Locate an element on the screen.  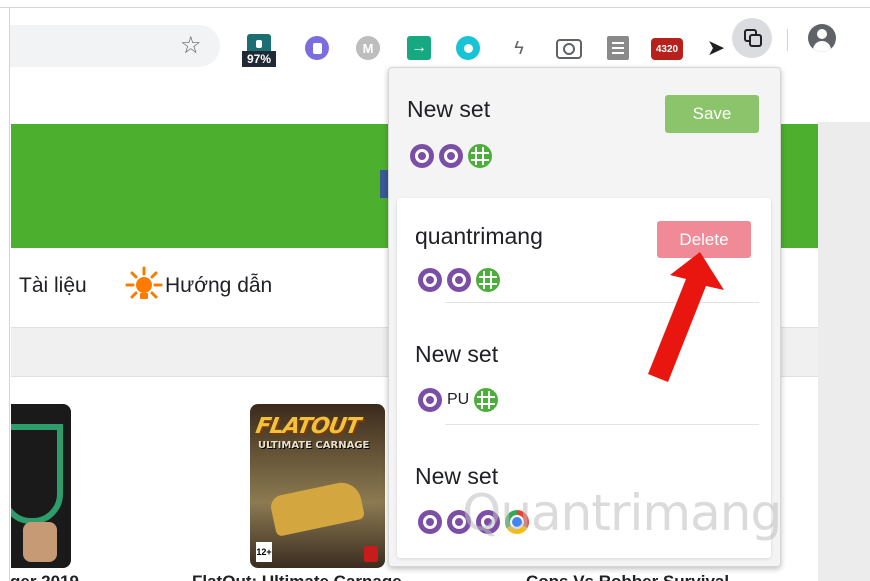
fps-monitor-extension-icon: 97% is located at coordinates (259, 53).